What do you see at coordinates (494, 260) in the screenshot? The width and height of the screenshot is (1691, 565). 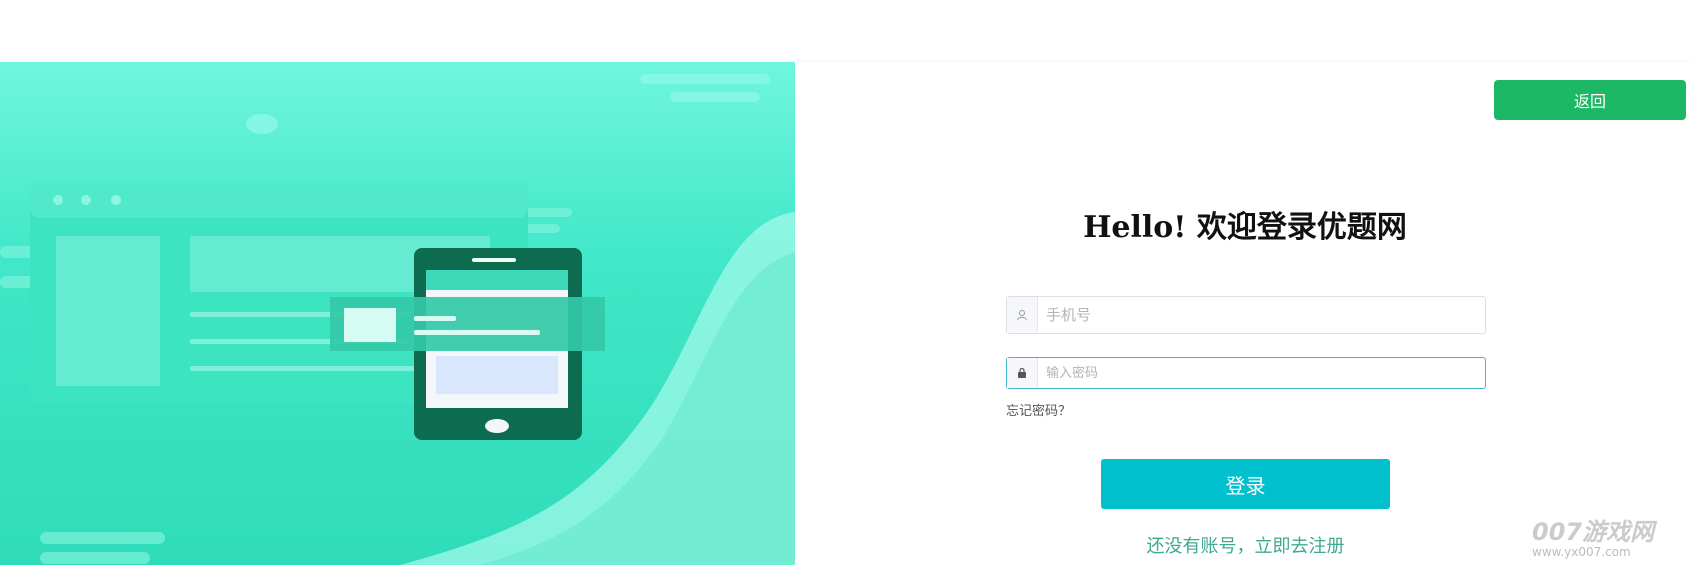 I see `phone-speaker-shape` at bounding box center [494, 260].